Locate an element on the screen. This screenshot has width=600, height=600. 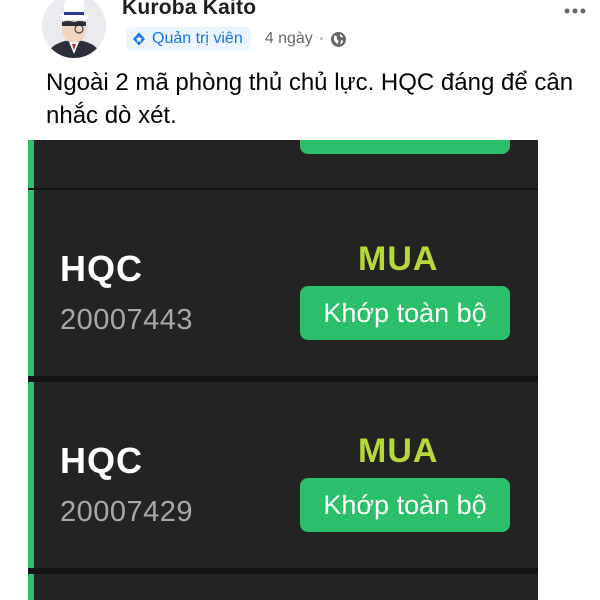
order-card-partial-top is located at coordinates (283, 164).